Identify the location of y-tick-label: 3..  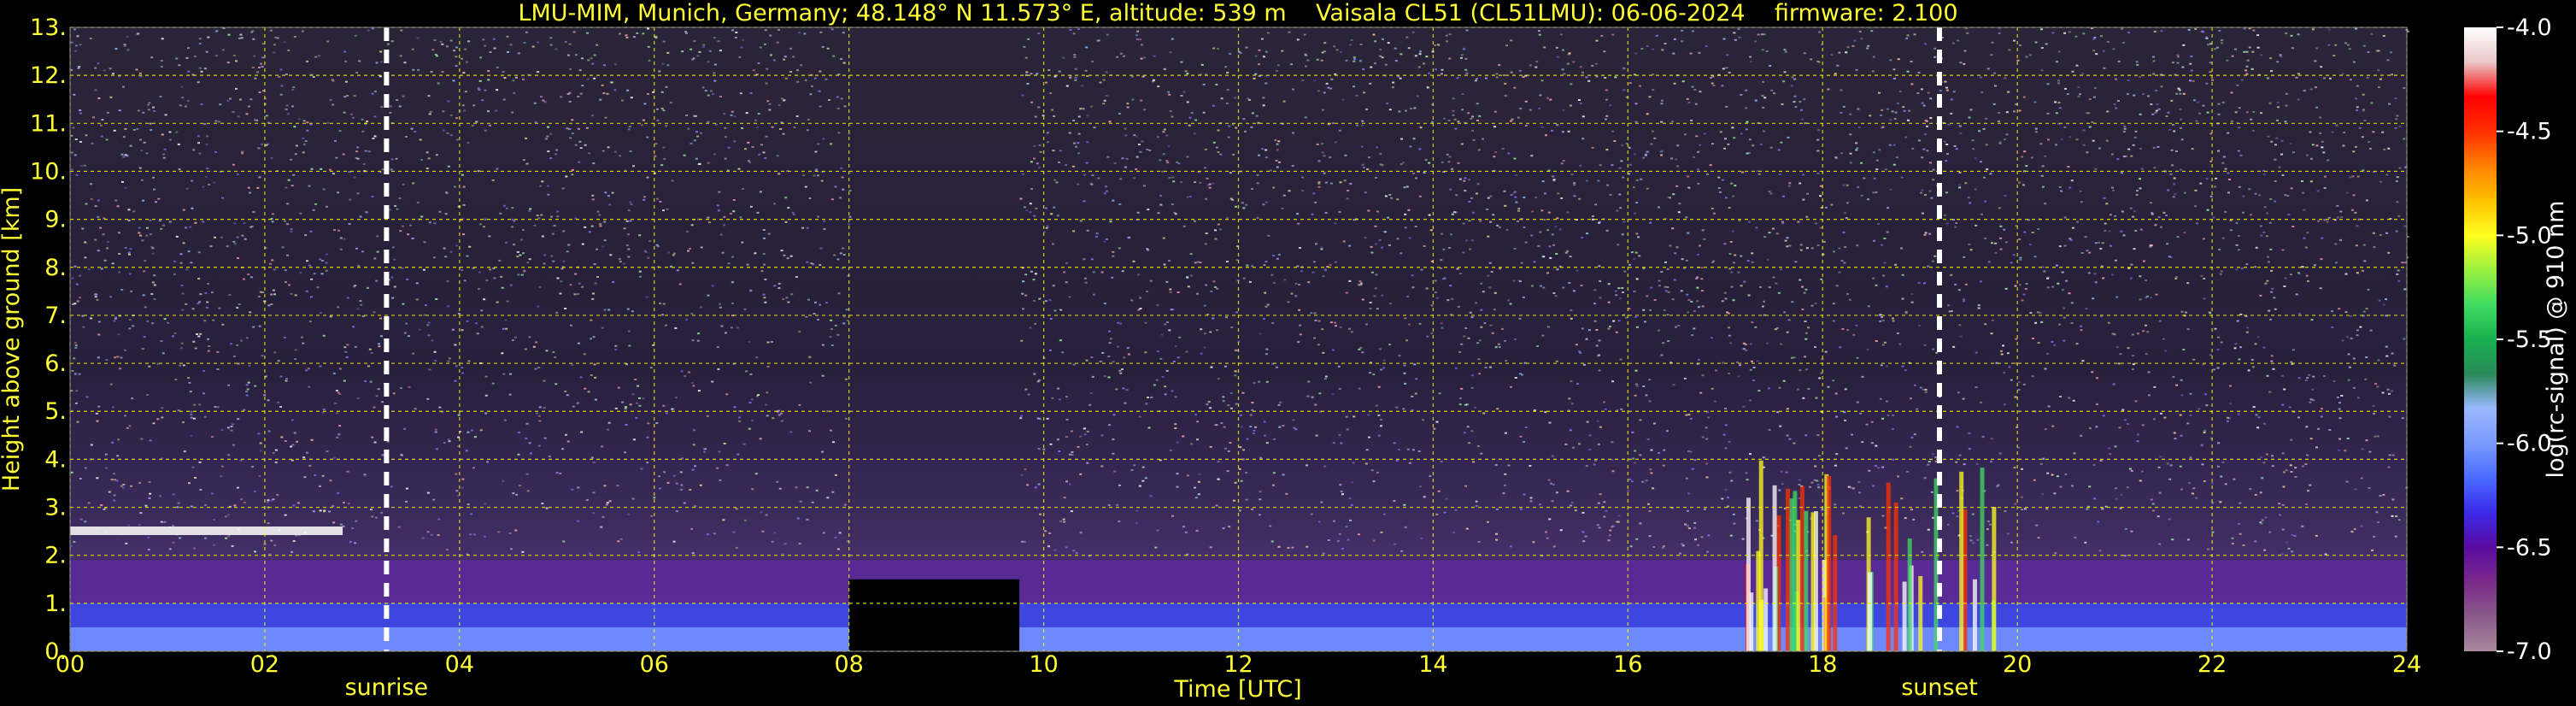
(55, 508).